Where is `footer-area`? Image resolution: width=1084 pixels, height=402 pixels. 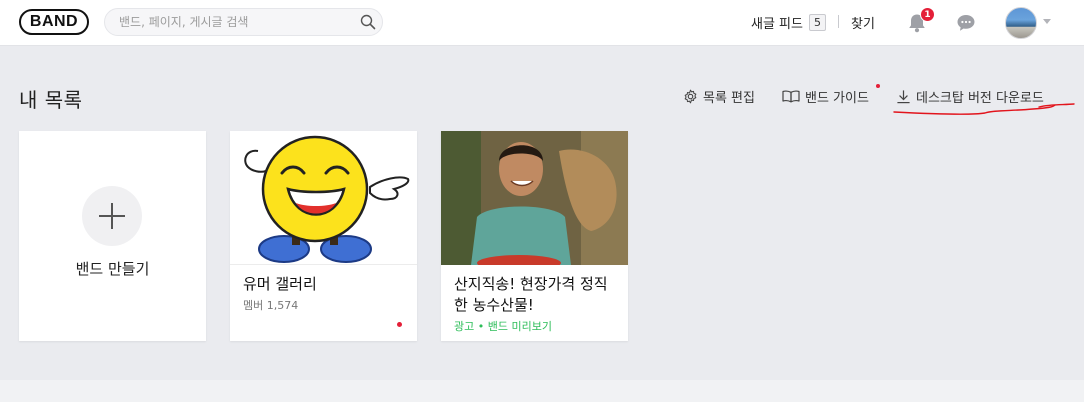 footer-area is located at coordinates (542, 391).